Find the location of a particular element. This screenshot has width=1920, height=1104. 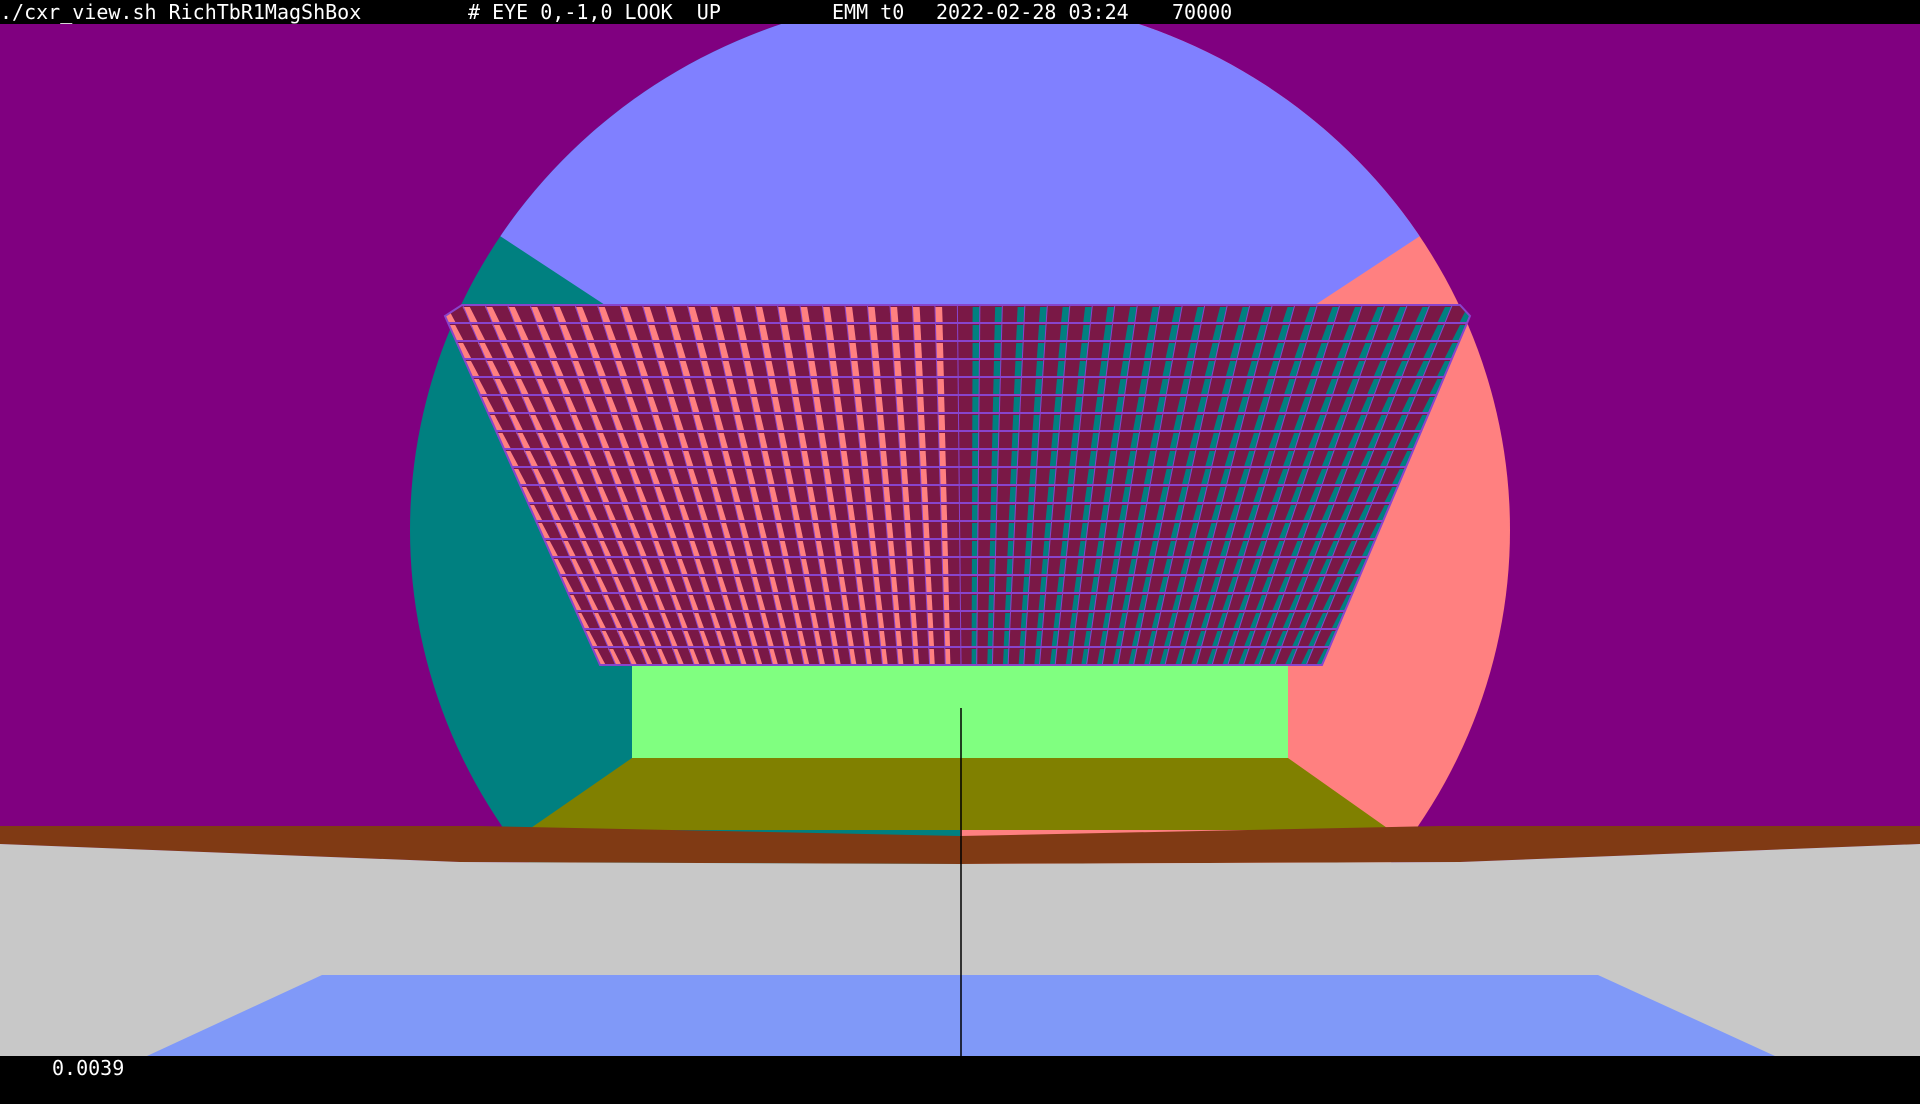

count-text: 70000 is located at coordinates (1202, 12).